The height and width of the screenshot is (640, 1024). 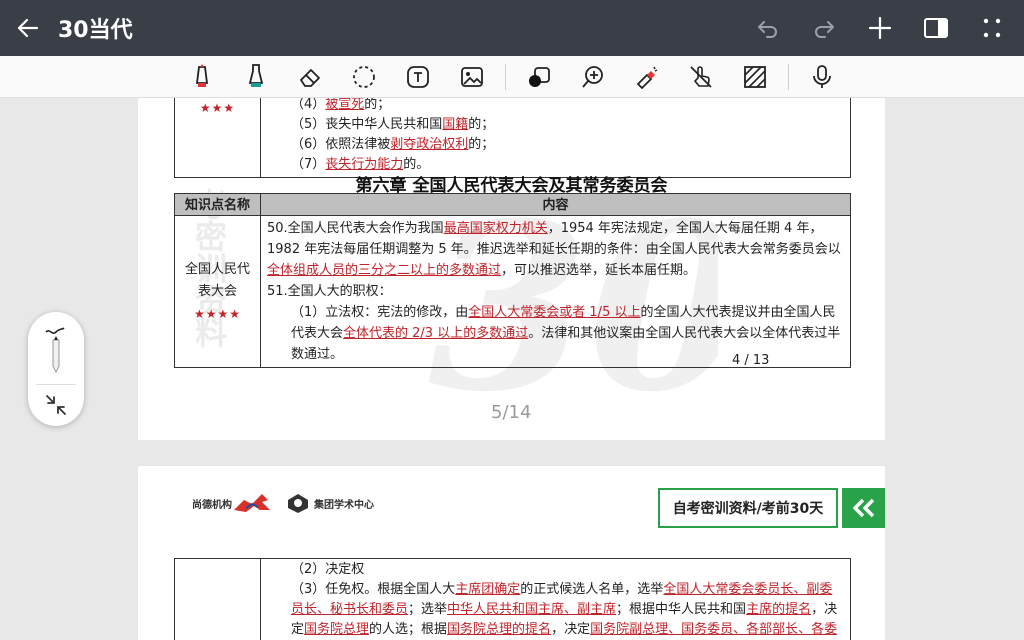 I want to click on highlighter-tool, so click(x=256, y=77).